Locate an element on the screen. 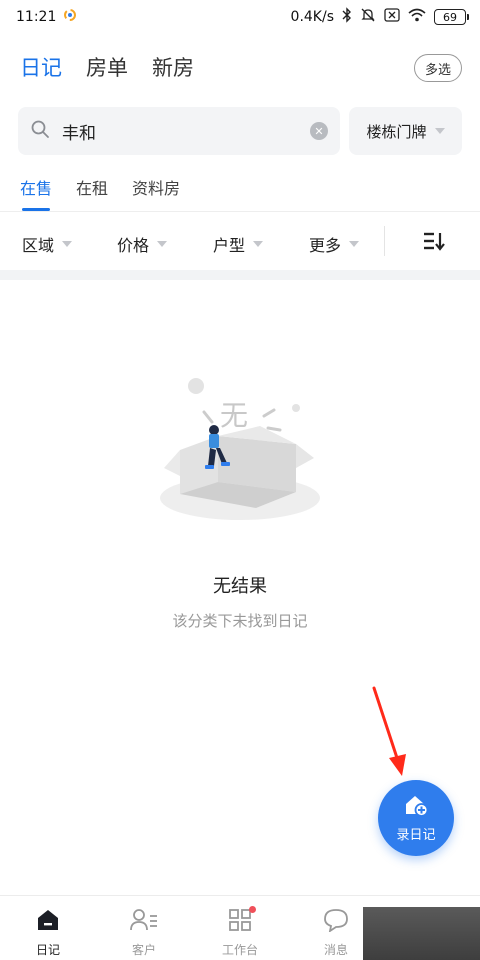  diary-icon is located at coordinates (48, 922).